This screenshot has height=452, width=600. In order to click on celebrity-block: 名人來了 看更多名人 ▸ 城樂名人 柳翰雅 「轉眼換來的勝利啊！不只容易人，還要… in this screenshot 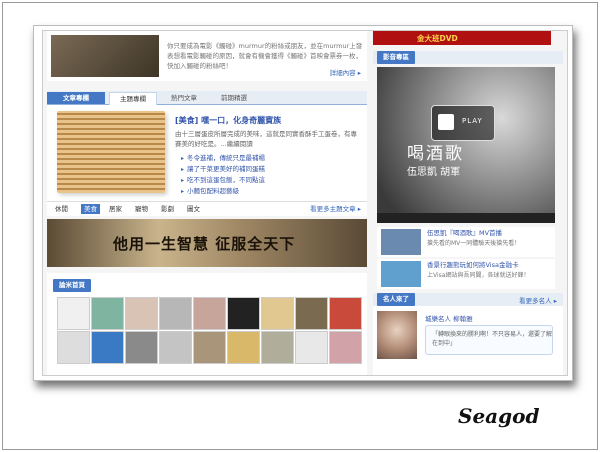, I will do `click(468, 334)`.